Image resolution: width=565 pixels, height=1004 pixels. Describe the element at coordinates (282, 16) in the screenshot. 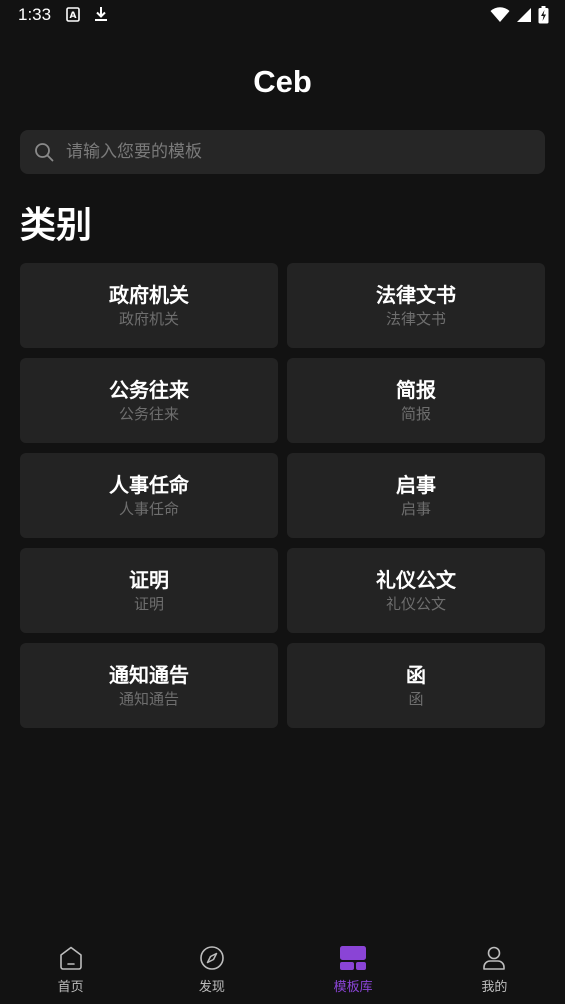

I see `status-bar: 1:33 A` at that location.